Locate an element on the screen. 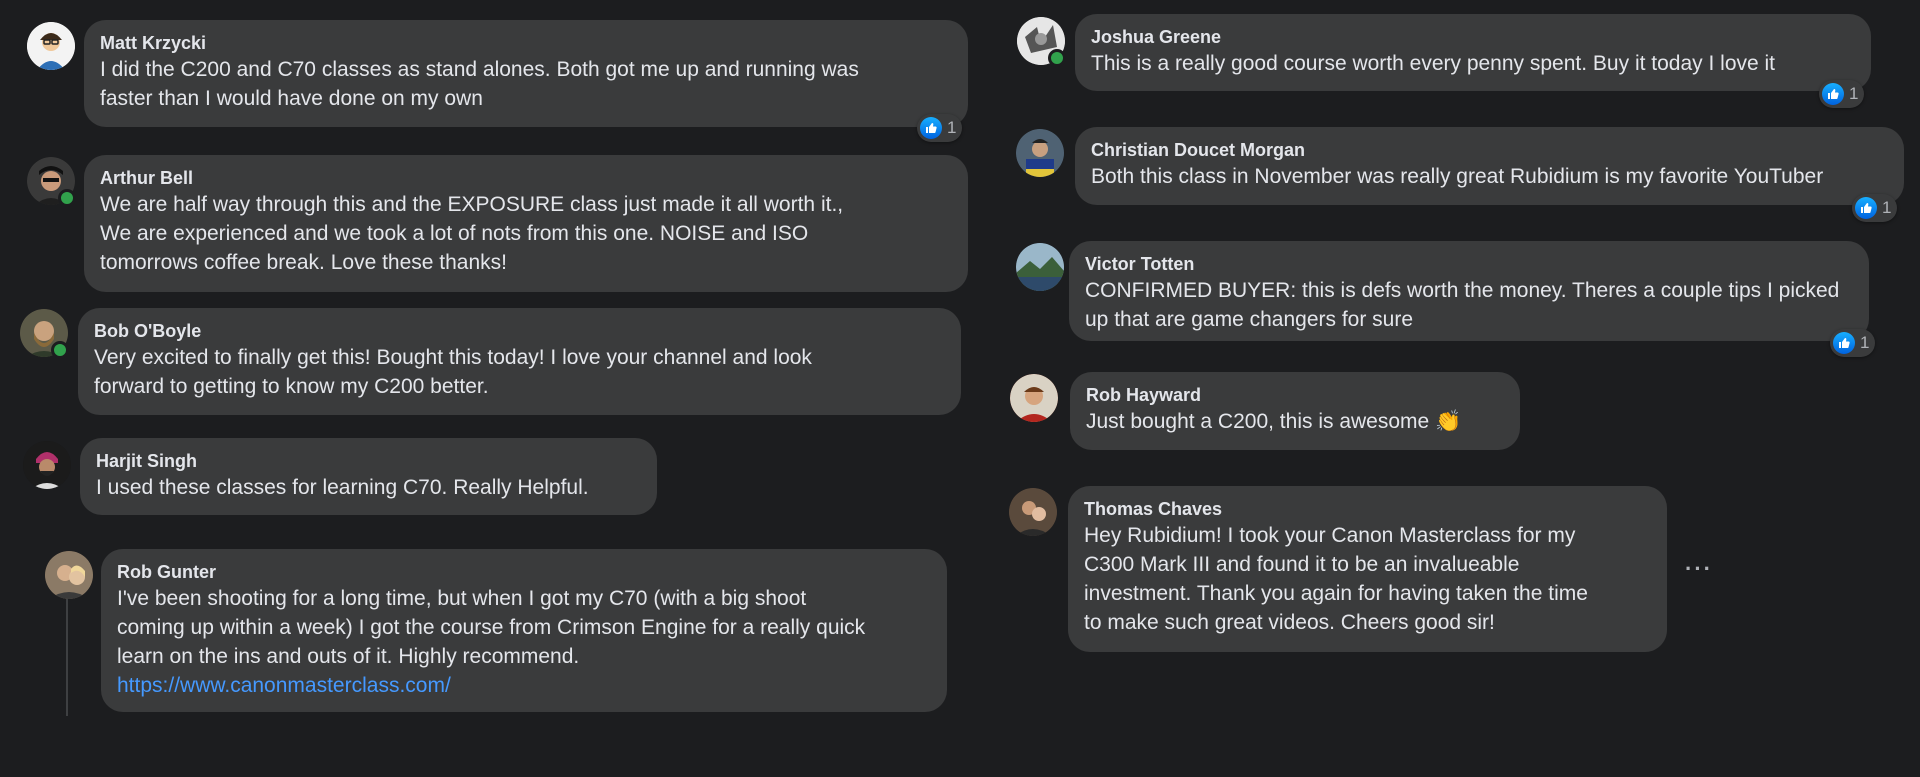 The width and height of the screenshot is (1920, 777). more-options-icon: ··· is located at coordinates (1699, 569).